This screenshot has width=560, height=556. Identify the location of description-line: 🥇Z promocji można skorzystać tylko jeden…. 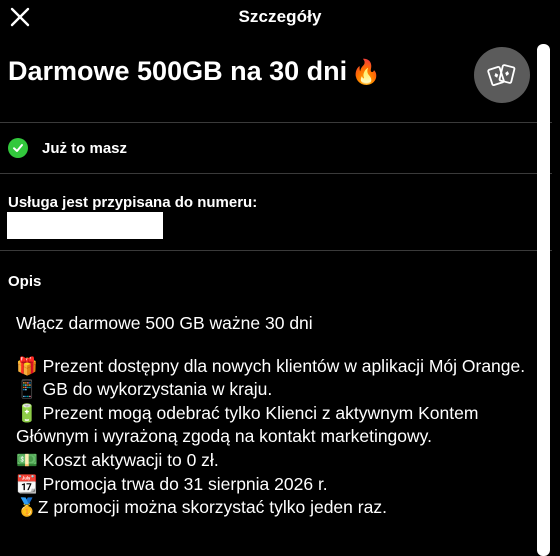
(201, 507).